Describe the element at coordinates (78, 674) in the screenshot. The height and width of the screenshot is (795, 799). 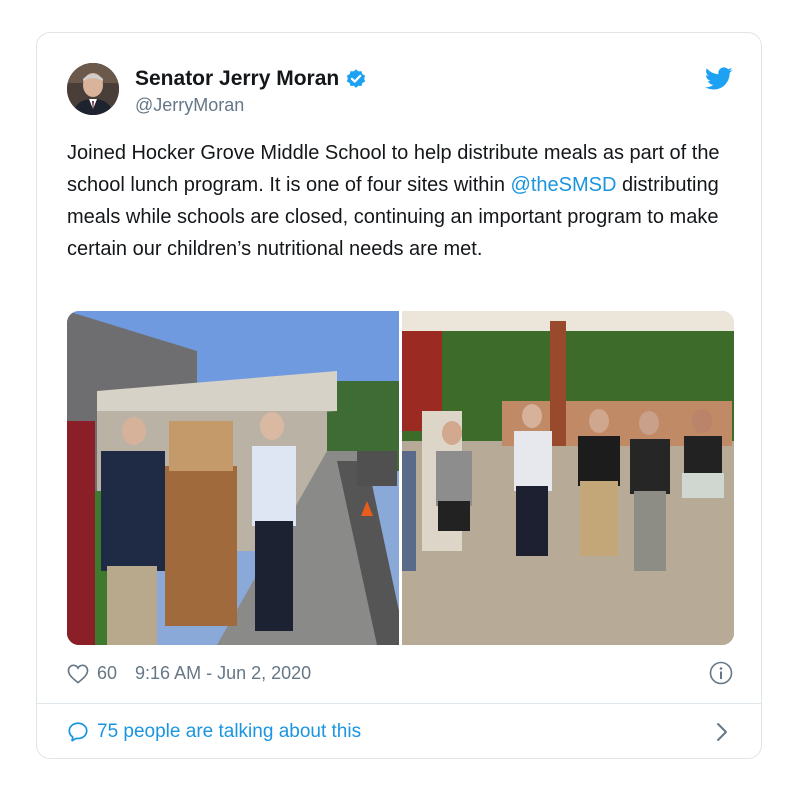
I see `heart-icon` at that location.